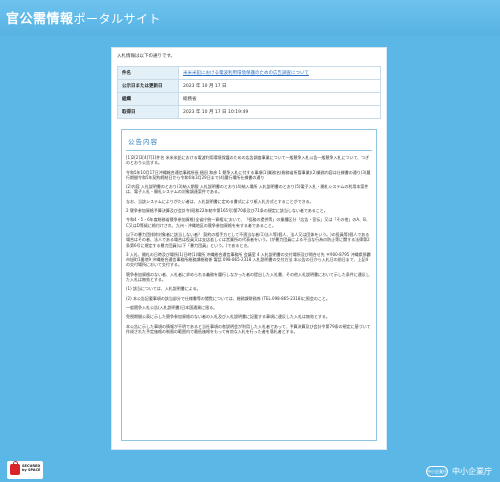 This screenshot has width=500, height=482. I want to click on site-logo: 官公需情報ポータルサイト, so click(83, 17).